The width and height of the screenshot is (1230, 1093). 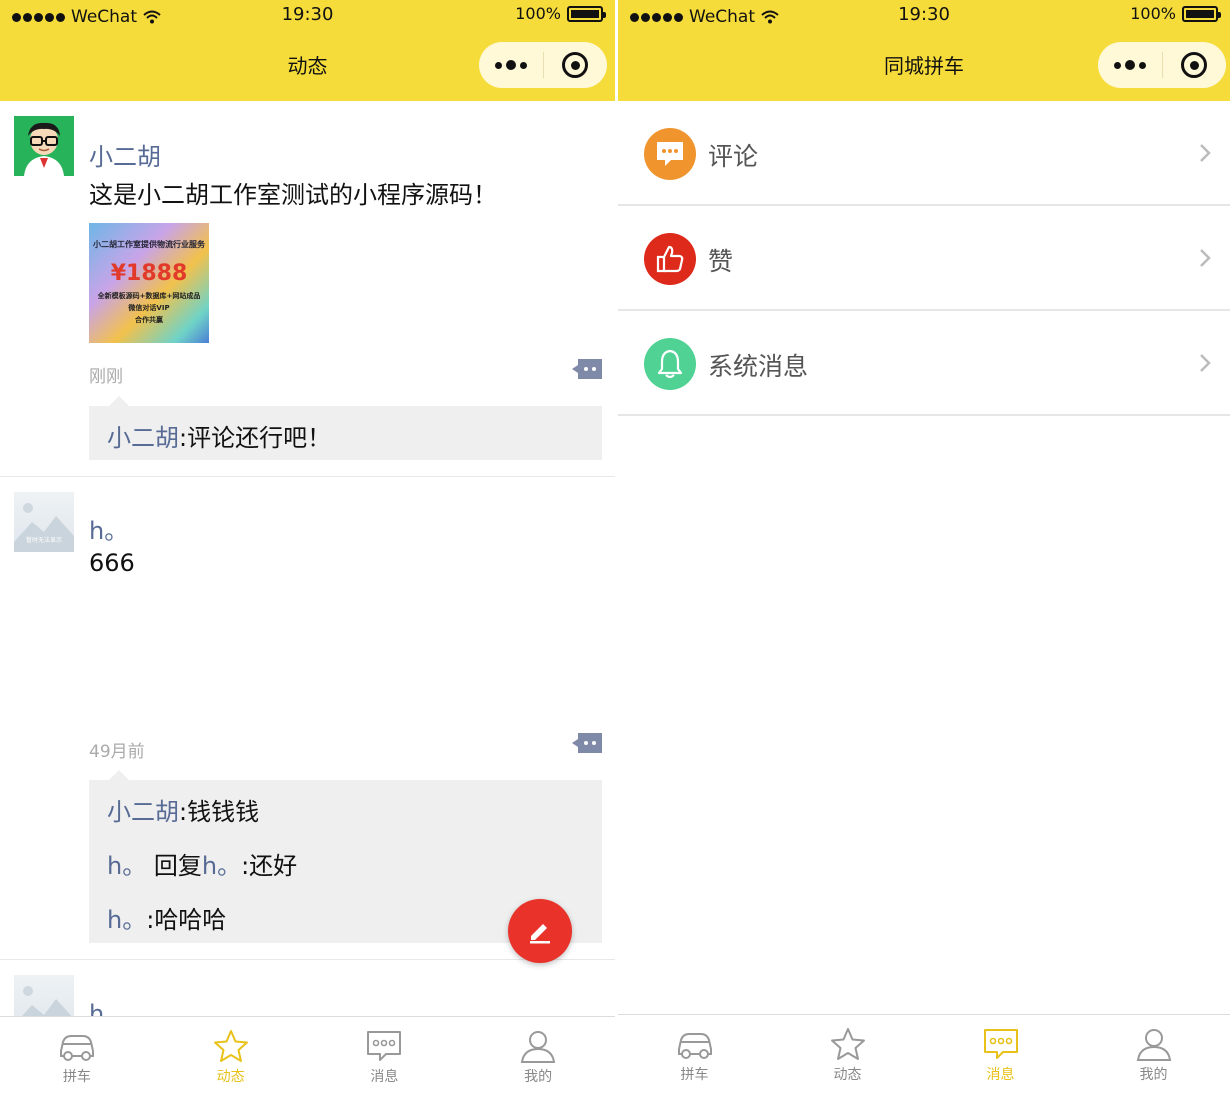 I want to click on nav-header: WeChat 19:30 100% 动态, so click(x=307, y=50).